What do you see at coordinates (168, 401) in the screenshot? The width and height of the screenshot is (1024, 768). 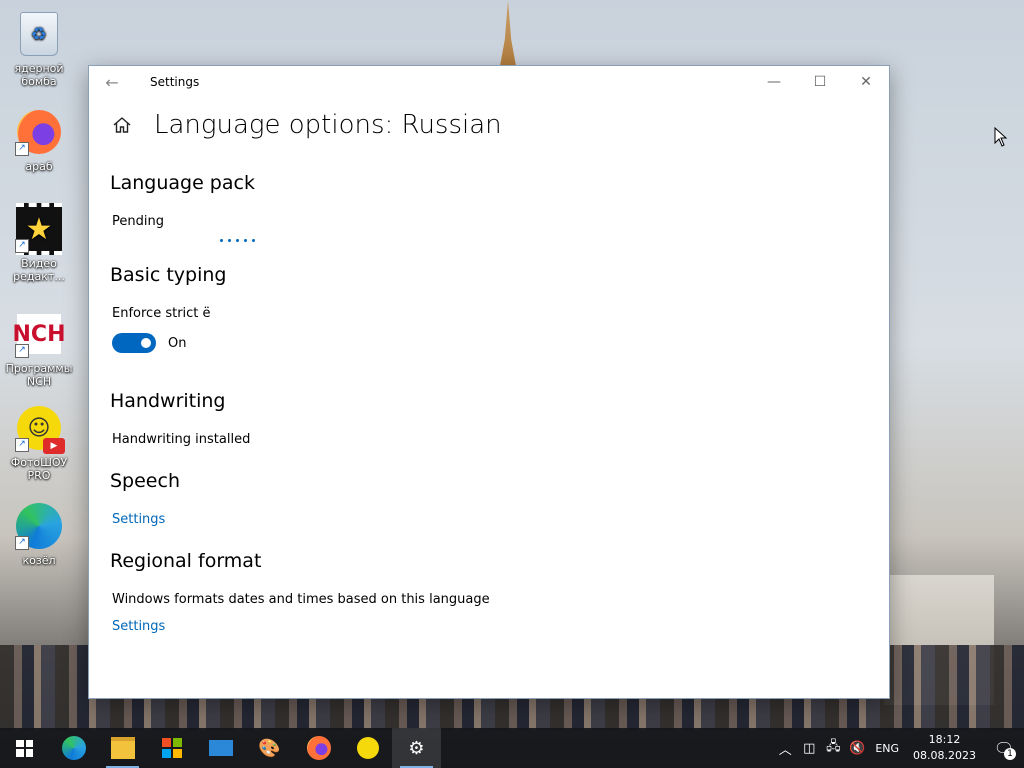 I see `handwriting-heading: Handwriting` at bounding box center [168, 401].